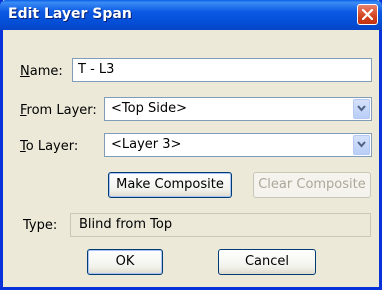 This screenshot has width=382, height=290. What do you see at coordinates (125, 262) in the screenshot?
I see `ok-button: OK` at bounding box center [125, 262].